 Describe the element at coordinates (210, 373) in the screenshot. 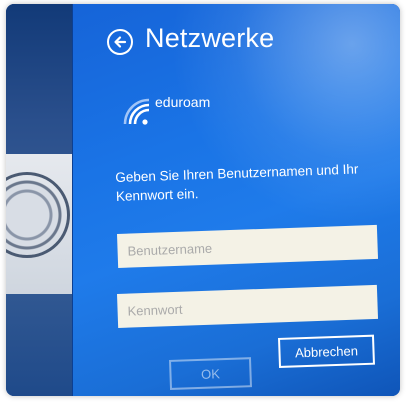

I see `ok-button: OK` at that location.